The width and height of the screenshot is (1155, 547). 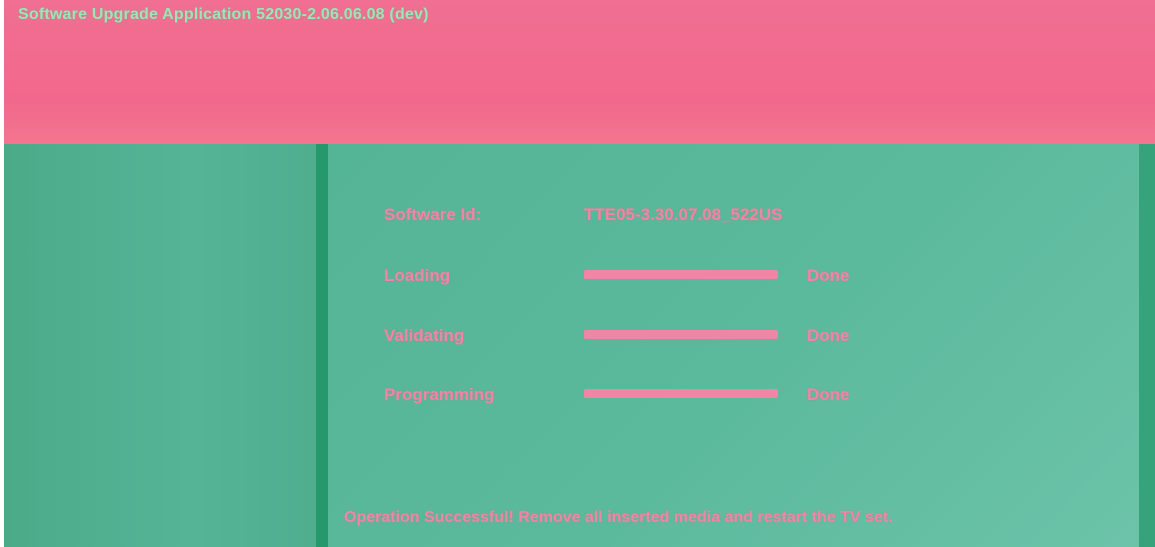 I want to click on step-label-validating: Validating, so click(x=424, y=335).